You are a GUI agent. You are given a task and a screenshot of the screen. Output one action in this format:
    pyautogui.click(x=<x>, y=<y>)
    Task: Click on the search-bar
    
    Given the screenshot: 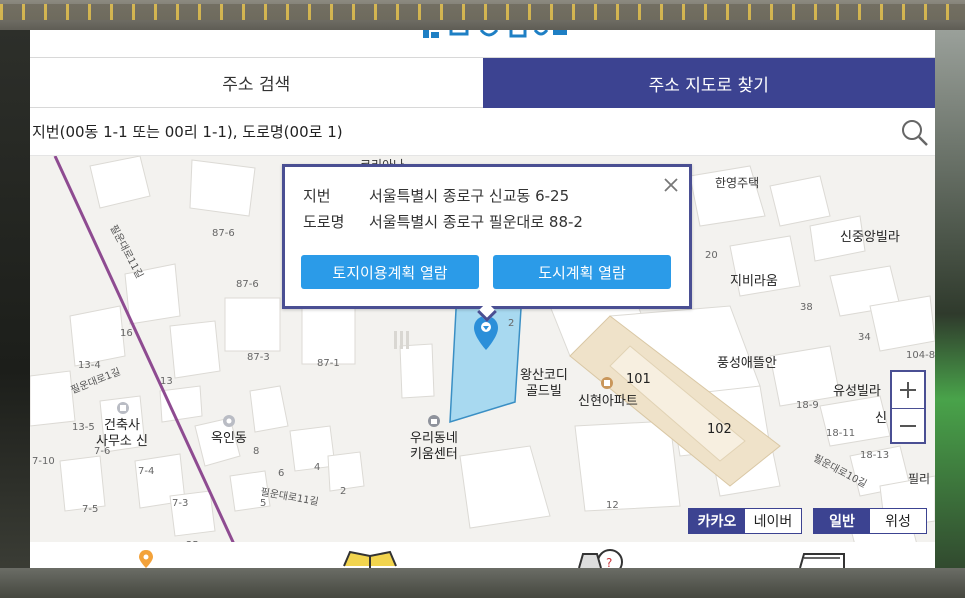 What is the action you would take?
    pyautogui.click(x=482, y=132)
    